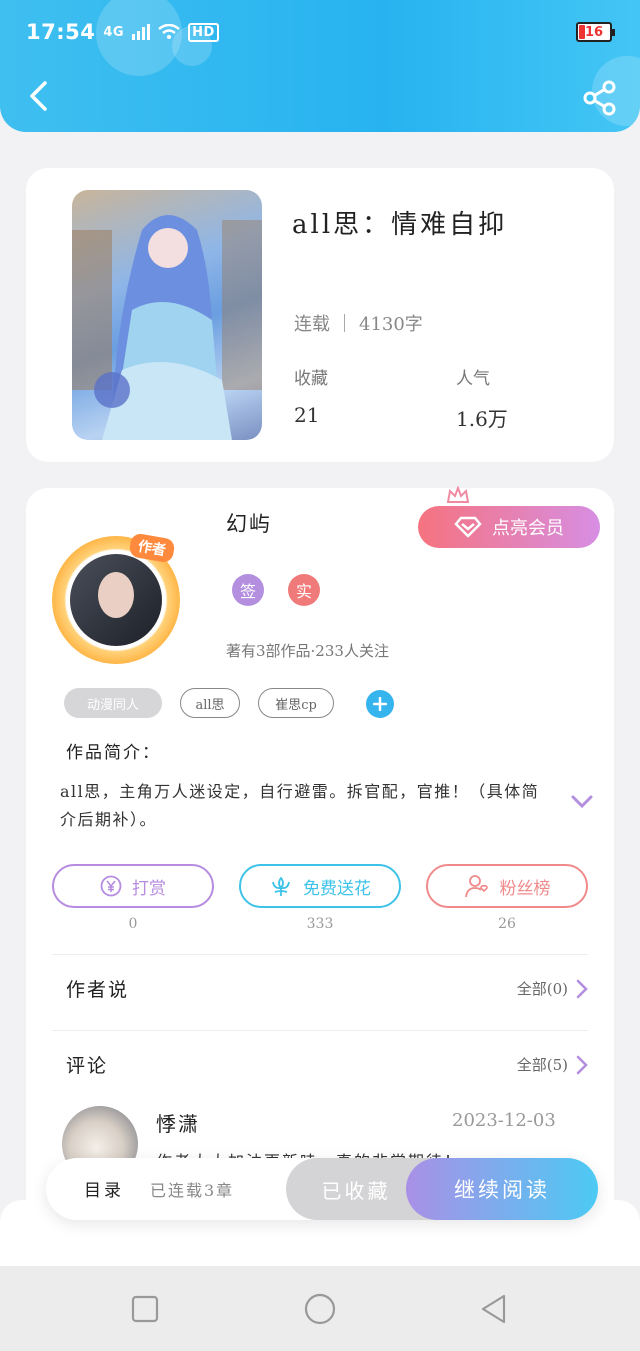 Image resolution: width=640 pixels, height=1351 pixels. I want to click on tag-chip: all思, so click(210, 703).